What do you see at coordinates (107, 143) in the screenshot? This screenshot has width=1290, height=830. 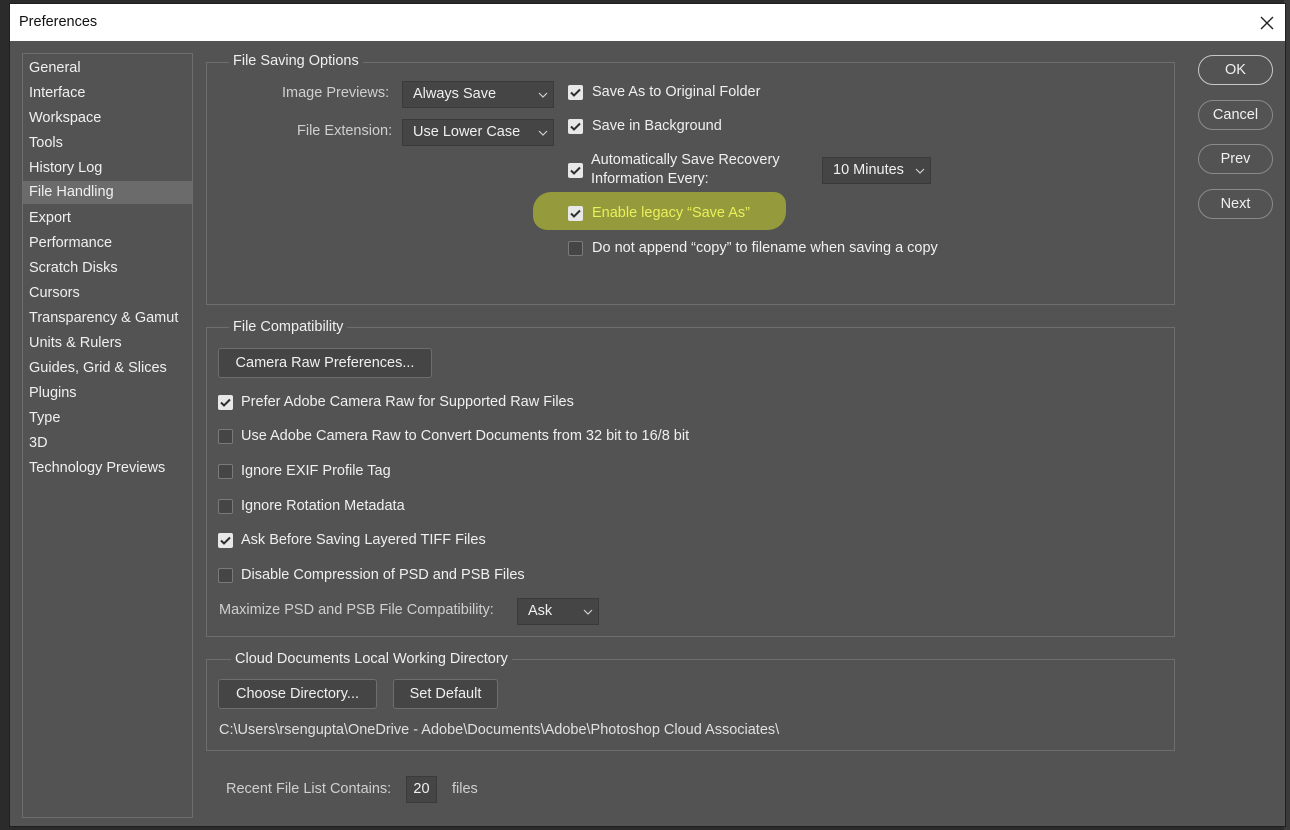 I see `sidebar-item-tools: Tools` at bounding box center [107, 143].